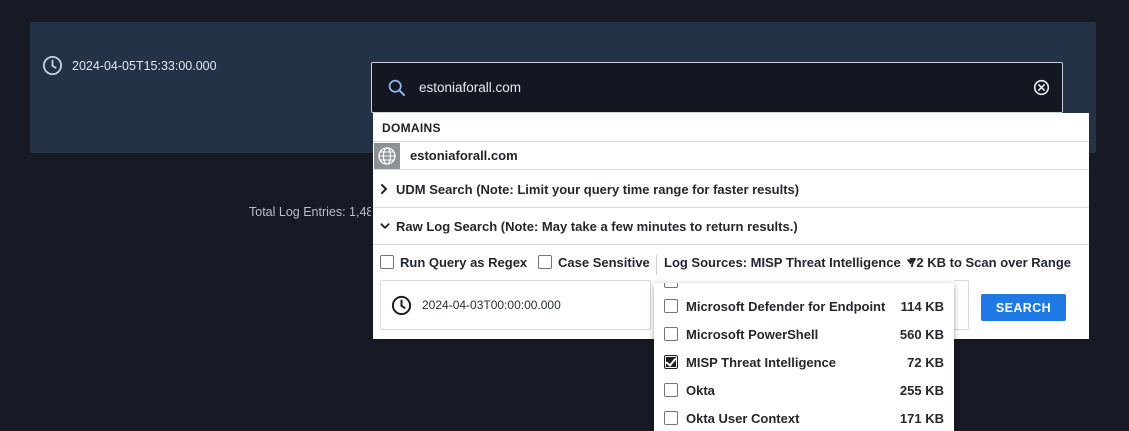 This screenshot has width=1129, height=431. I want to click on search-button: SEARCH, so click(1023, 307).